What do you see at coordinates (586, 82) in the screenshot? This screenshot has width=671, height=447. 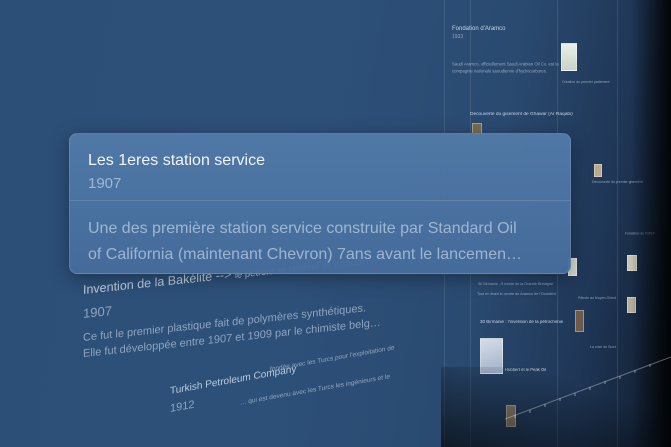 I see `bg-event-text: Création du premier parlement` at bounding box center [586, 82].